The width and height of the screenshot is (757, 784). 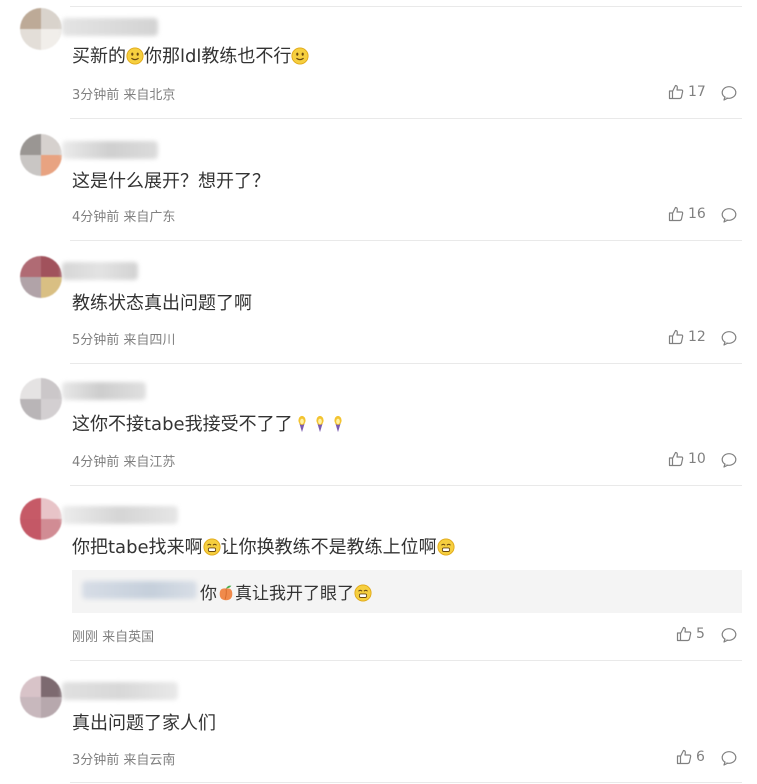 I want to click on comment-text: 真出问题了家人们, so click(x=144, y=723).